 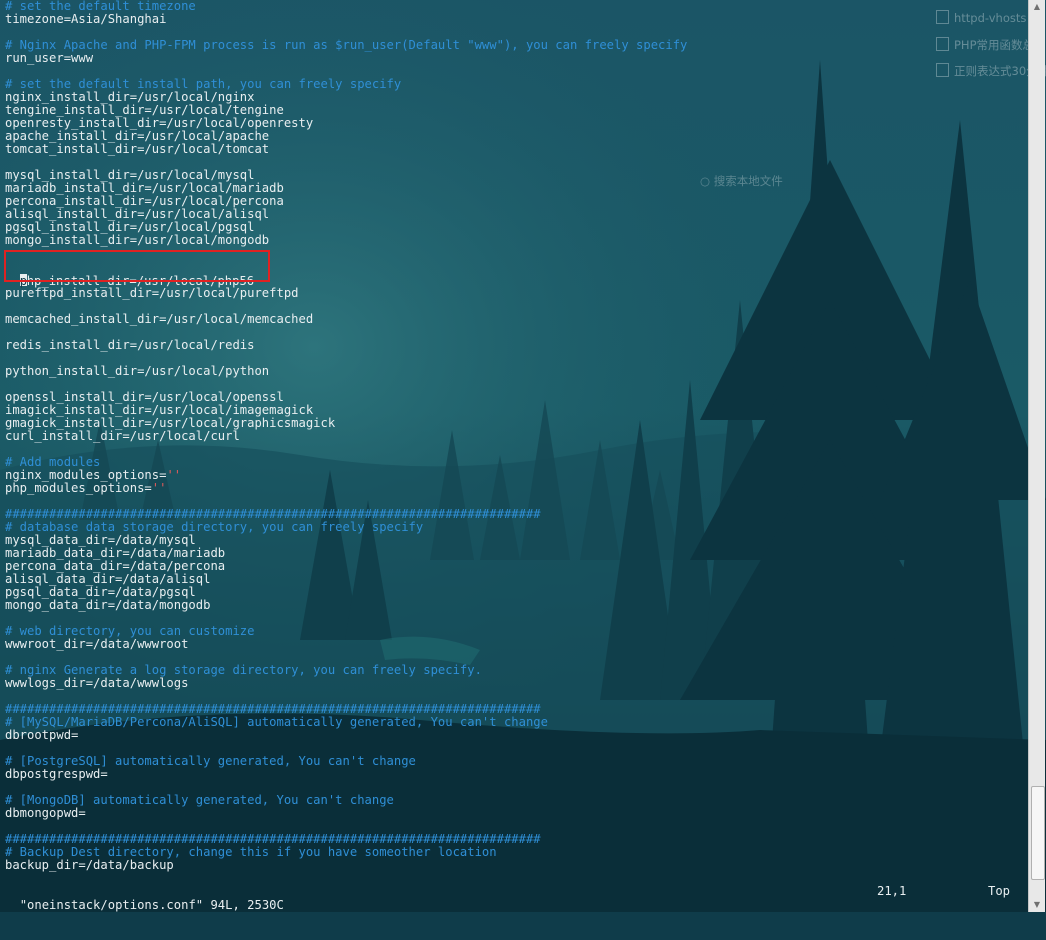 I want to click on option-key: nginx_modules_options=, so click(x=86, y=475).